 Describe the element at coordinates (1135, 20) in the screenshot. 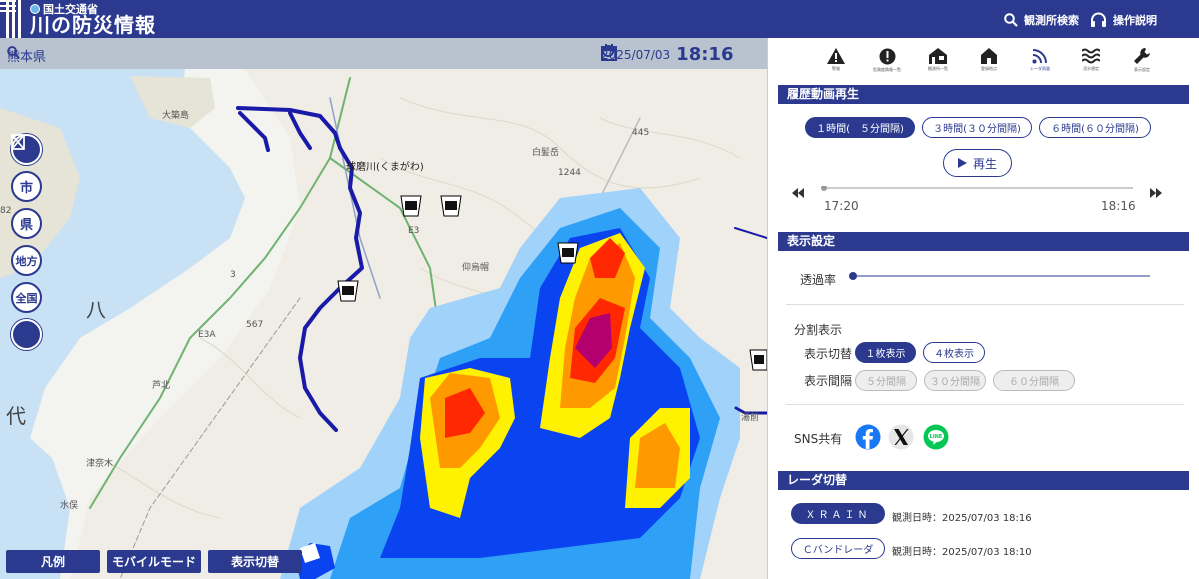

I see `help-label: 操作説明` at that location.